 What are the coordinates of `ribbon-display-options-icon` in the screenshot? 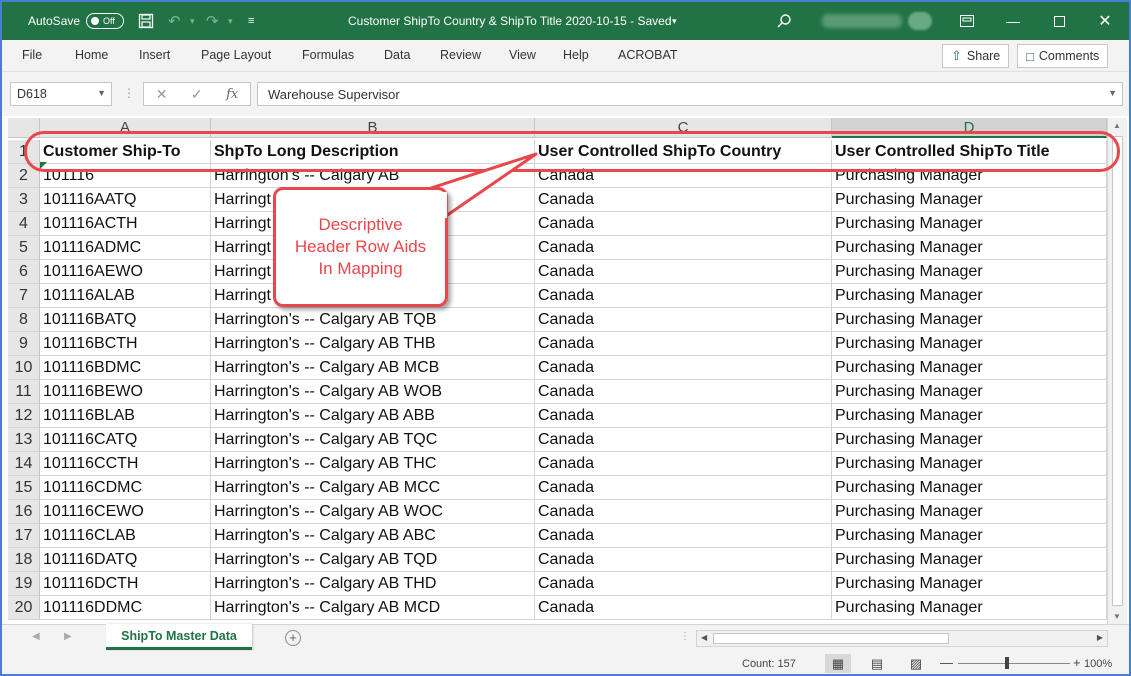 It's located at (967, 21).